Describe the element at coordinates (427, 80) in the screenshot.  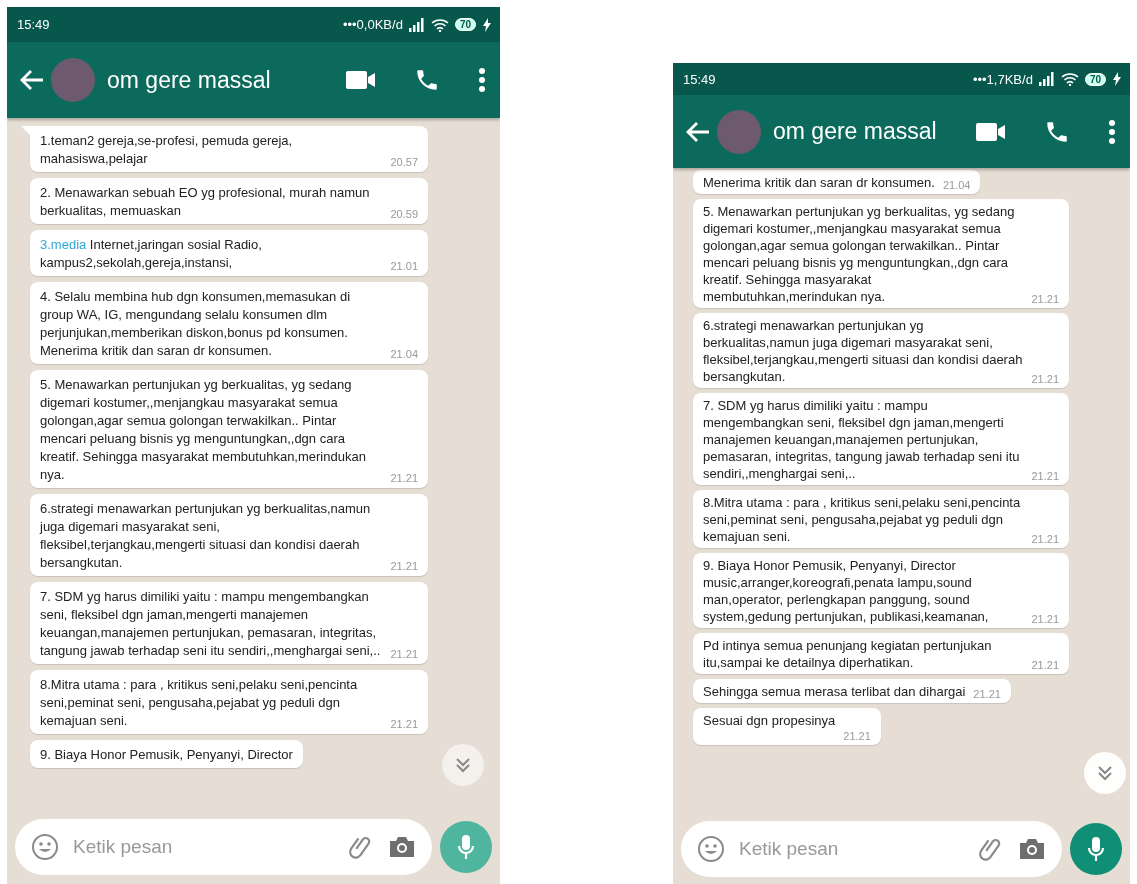
I see `phone-call-icon` at that location.